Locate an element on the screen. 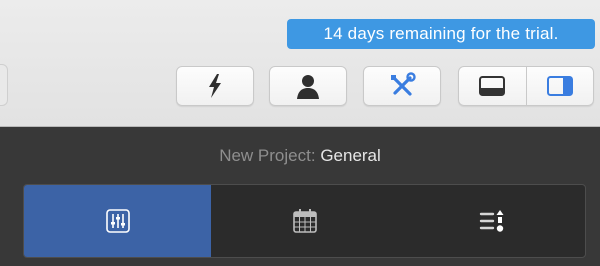 This screenshot has width=600, height=266. person-icon is located at coordinates (308, 87).